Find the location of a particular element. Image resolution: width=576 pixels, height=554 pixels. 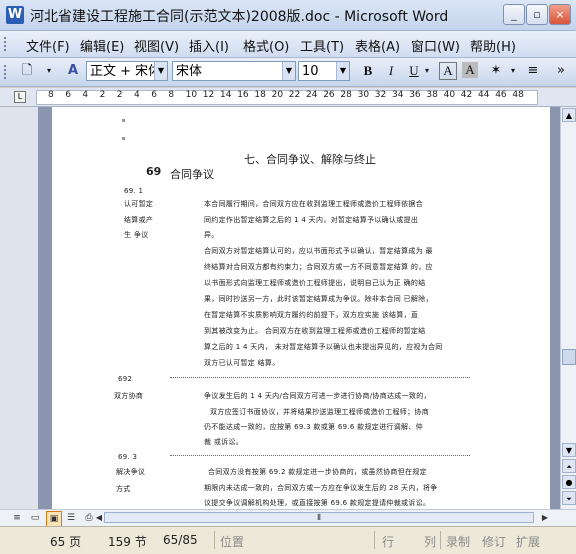

section-title: 合同争议 is located at coordinates (192, 174).